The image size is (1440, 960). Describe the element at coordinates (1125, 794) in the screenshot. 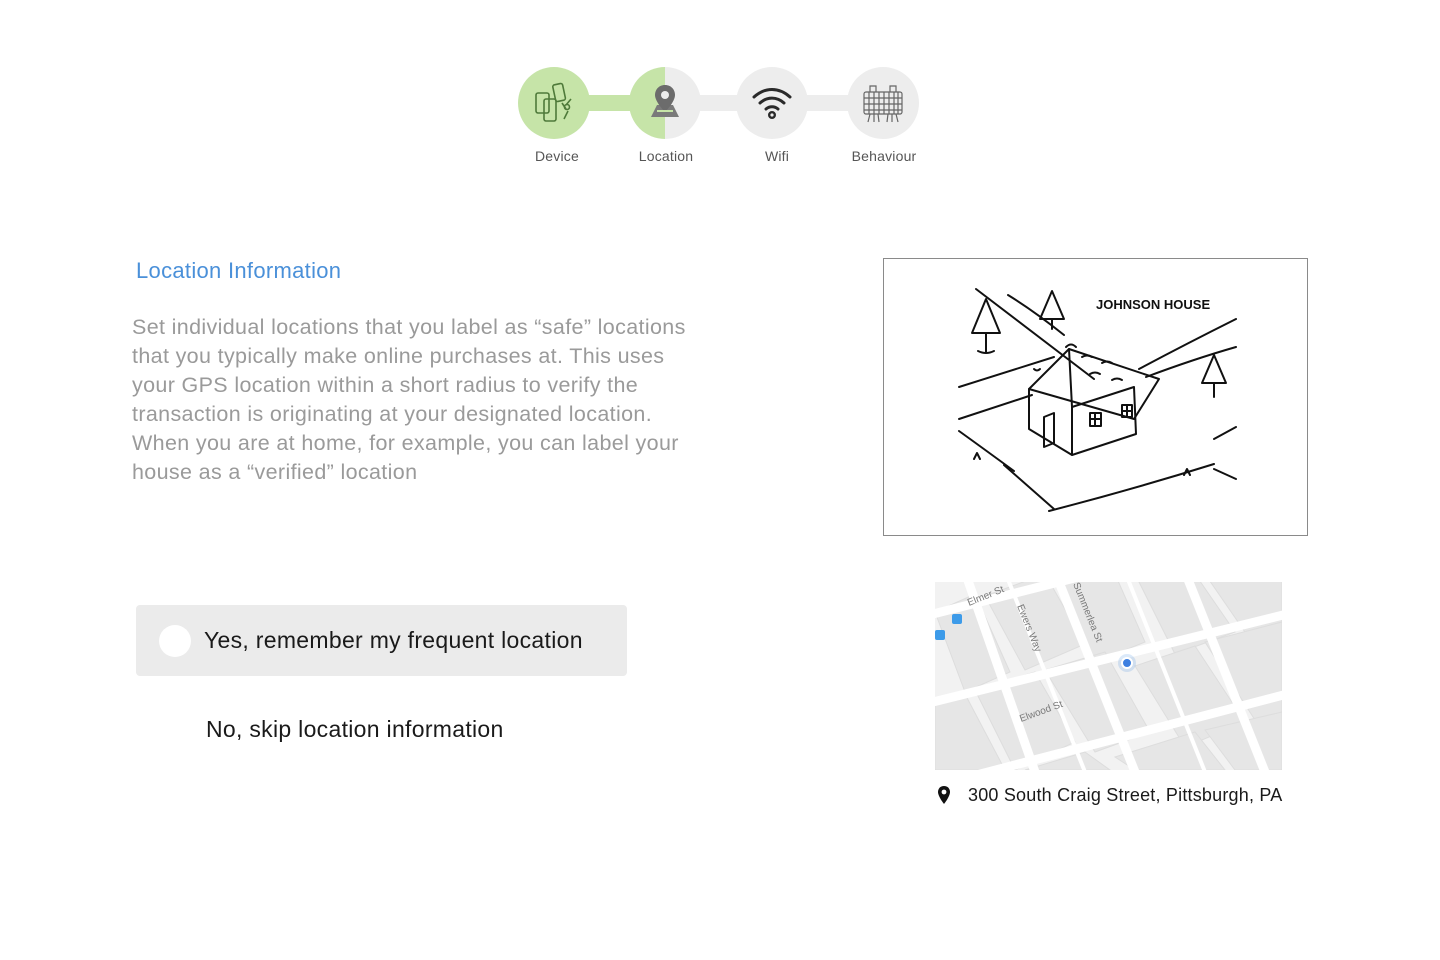

I see `address-text: 300 South Craig Street, Pittsburgh, PA` at that location.